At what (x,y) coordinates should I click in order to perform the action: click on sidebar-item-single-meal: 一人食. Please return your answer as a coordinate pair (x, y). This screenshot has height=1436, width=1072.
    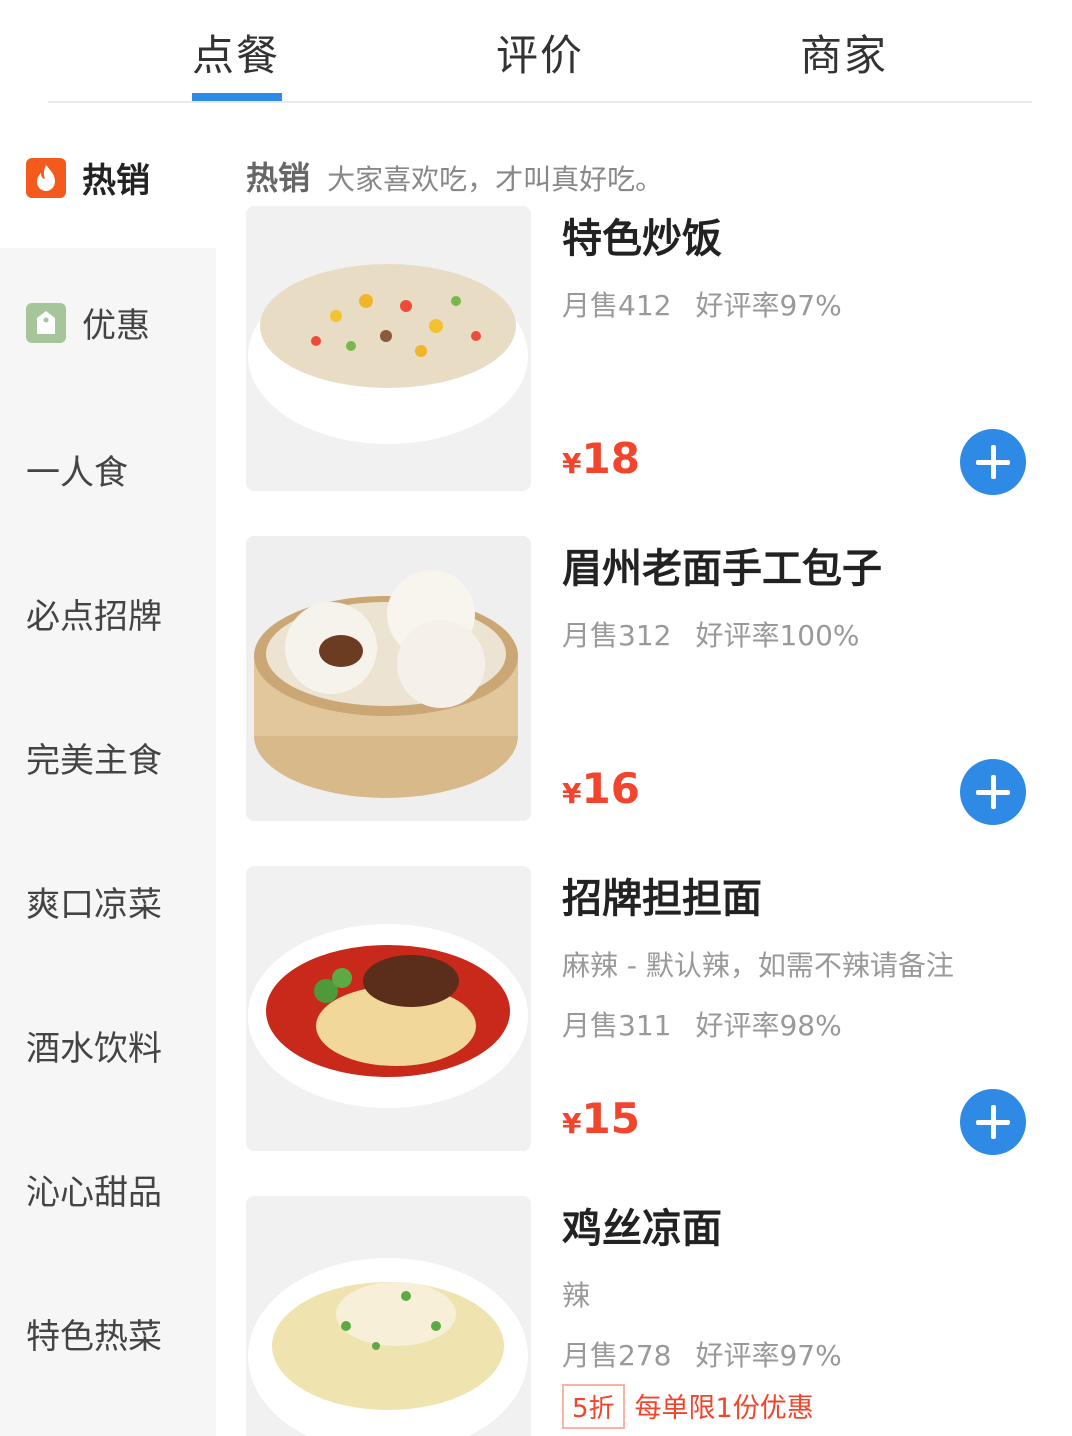
    Looking at the image, I should click on (77, 469).